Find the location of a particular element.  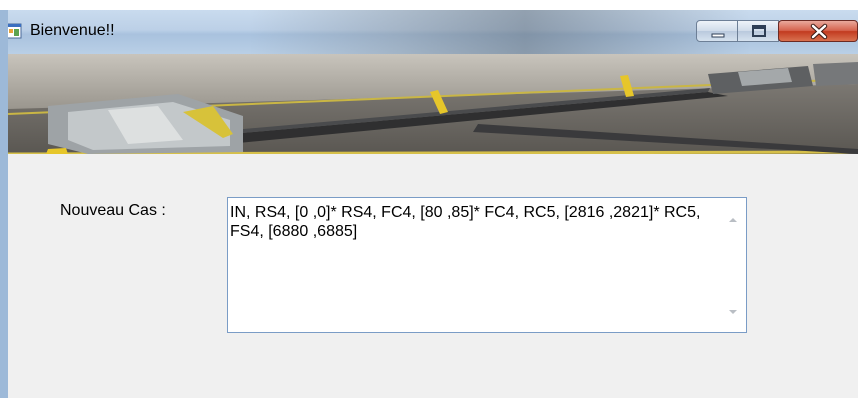

close-icon is located at coordinates (819, 31).